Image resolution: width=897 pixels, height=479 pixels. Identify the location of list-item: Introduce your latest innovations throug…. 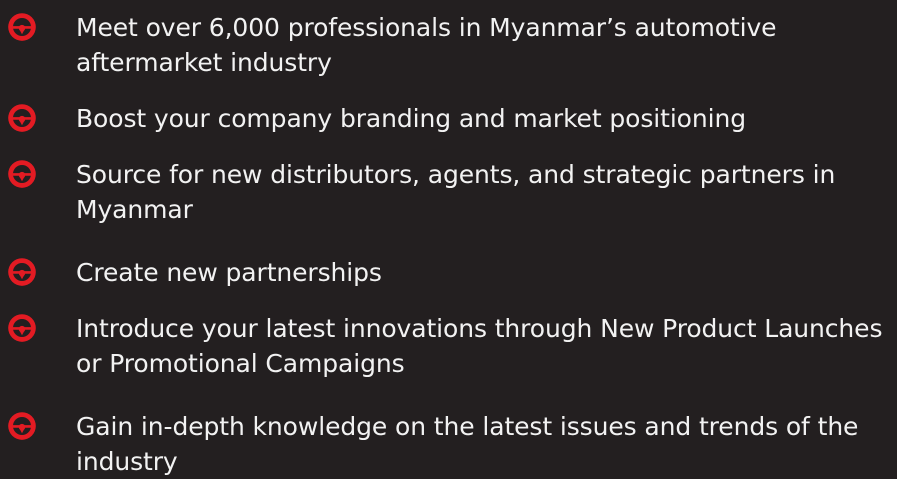
(448, 346).